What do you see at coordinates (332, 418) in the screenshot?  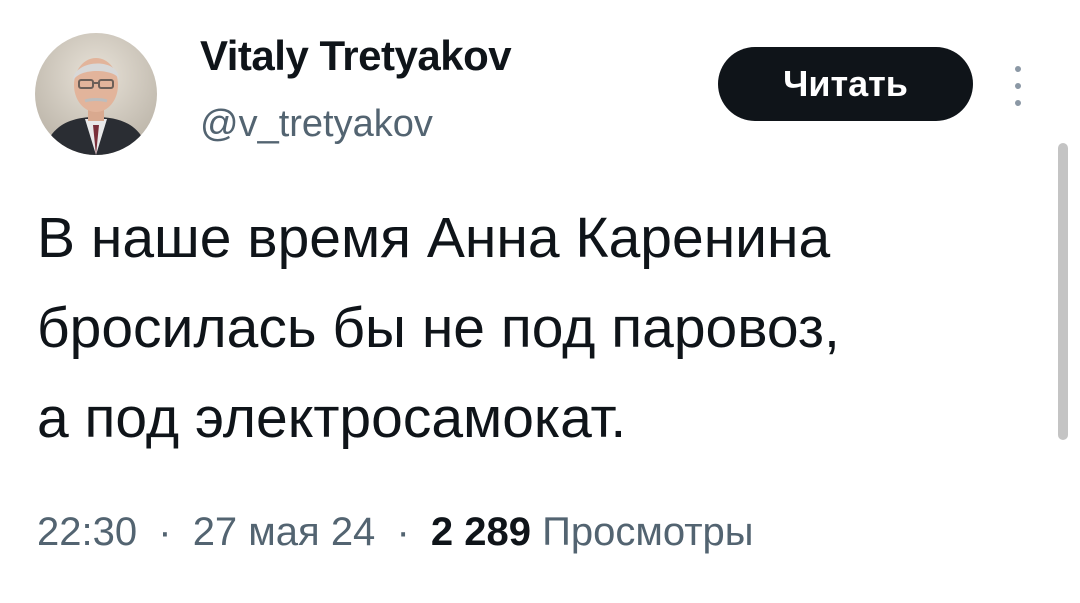 I see `tweet-text-line: а под электросамокат.` at bounding box center [332, 418].